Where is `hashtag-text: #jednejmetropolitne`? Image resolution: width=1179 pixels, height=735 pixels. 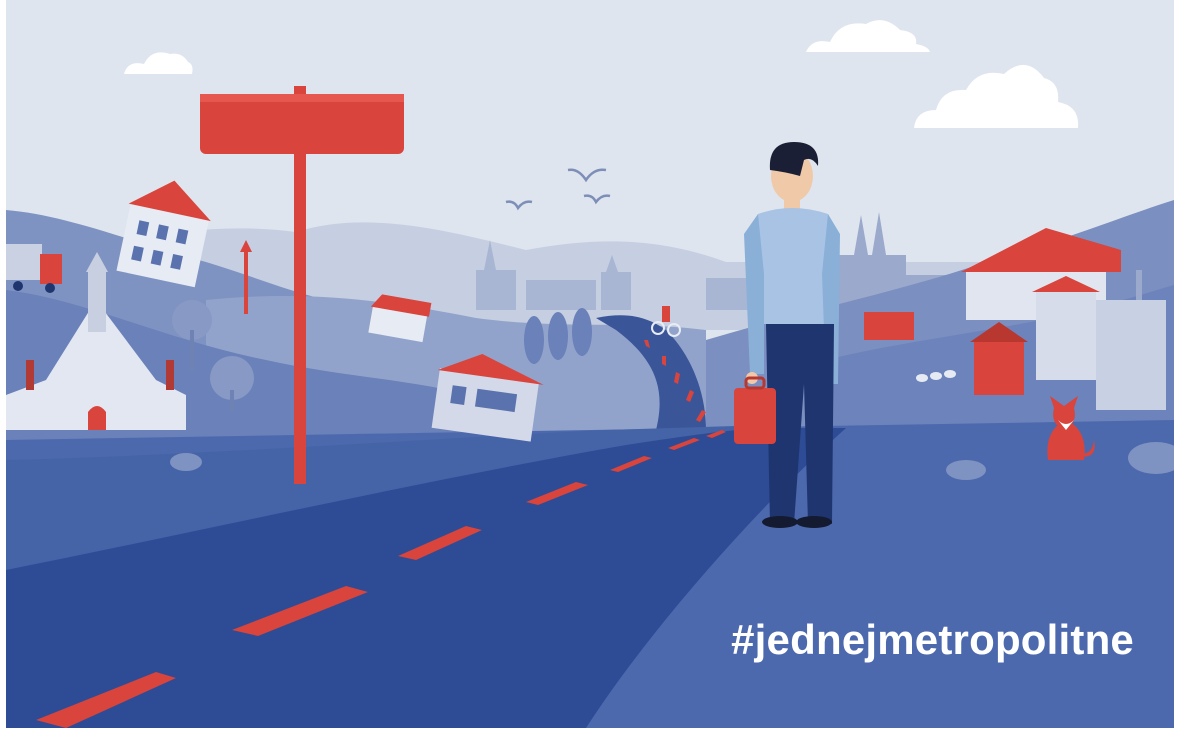 hashtag-text: #jednejmetropolitne is located at coordinates (932, 639).